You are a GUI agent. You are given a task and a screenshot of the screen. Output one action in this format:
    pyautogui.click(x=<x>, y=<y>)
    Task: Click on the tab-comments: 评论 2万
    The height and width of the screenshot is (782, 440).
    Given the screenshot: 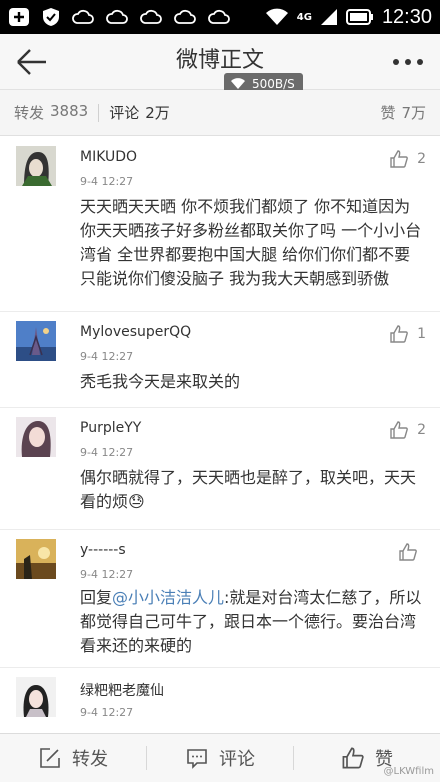 What is the action you would take?
    pyautogui.click(x=139, y=112)
    